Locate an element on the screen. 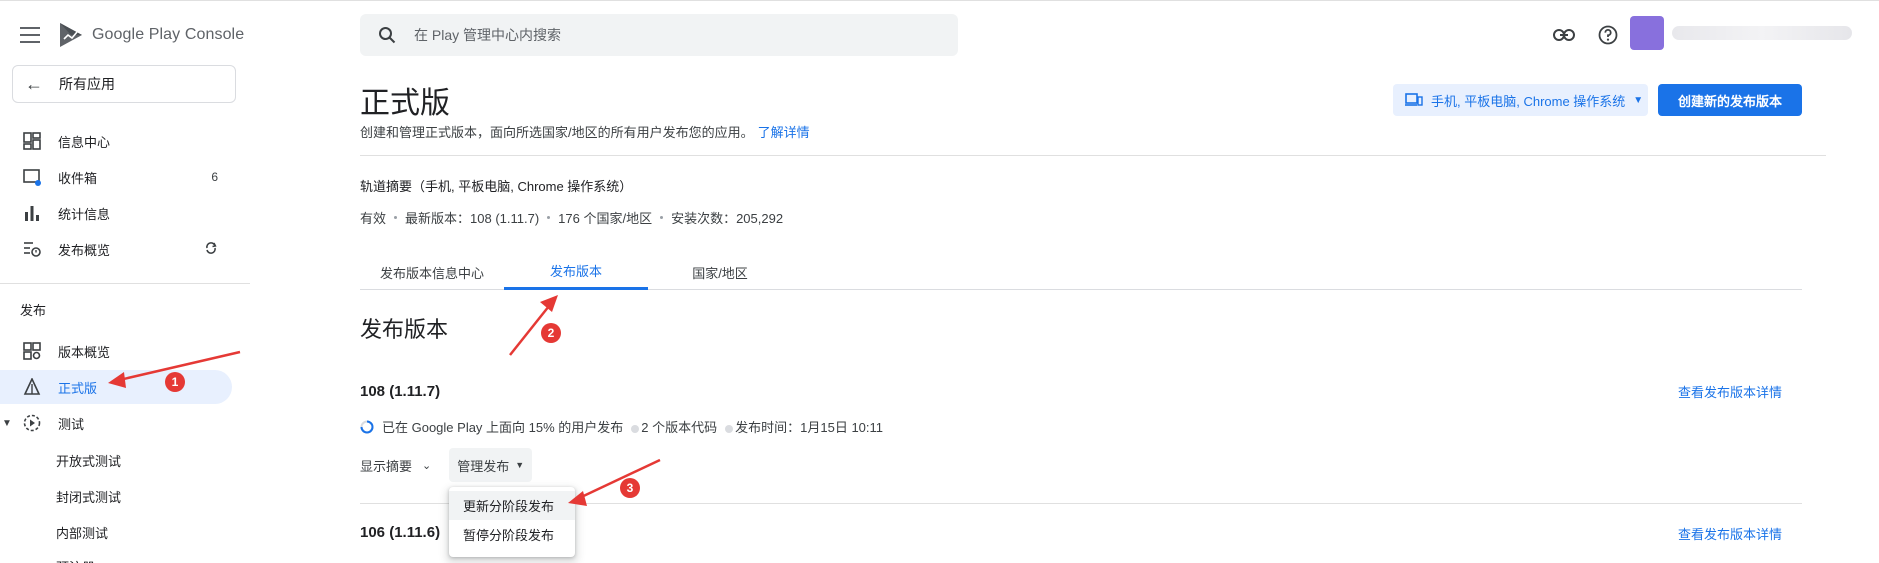  back-arrow-icon: ← is located at coordinates (34, 83).